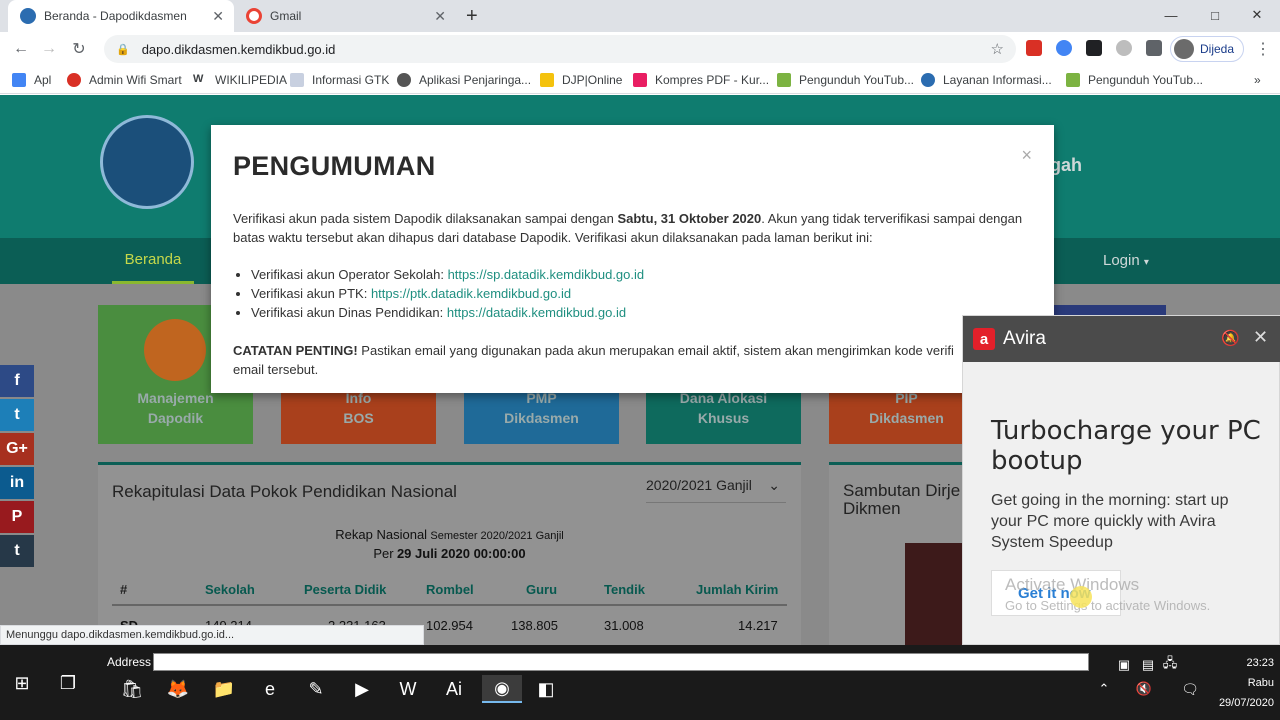  I want to click on pinterest-icon: P, so click(17, 517).